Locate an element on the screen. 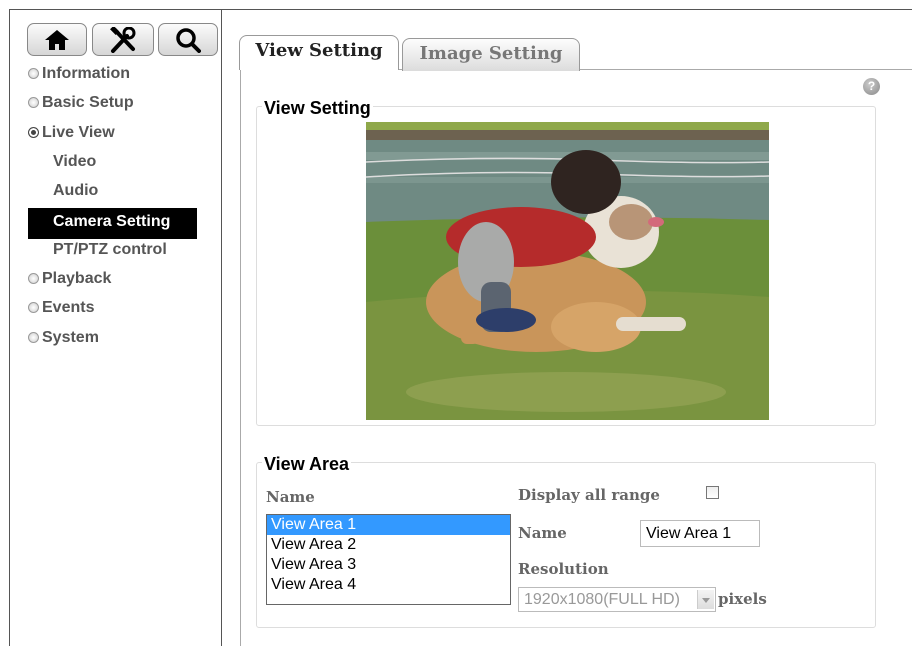 This screenshot has width=912, height=646. sidebar-item-ptz-control: PT/PTZ control is located at coordinates (120, 252).